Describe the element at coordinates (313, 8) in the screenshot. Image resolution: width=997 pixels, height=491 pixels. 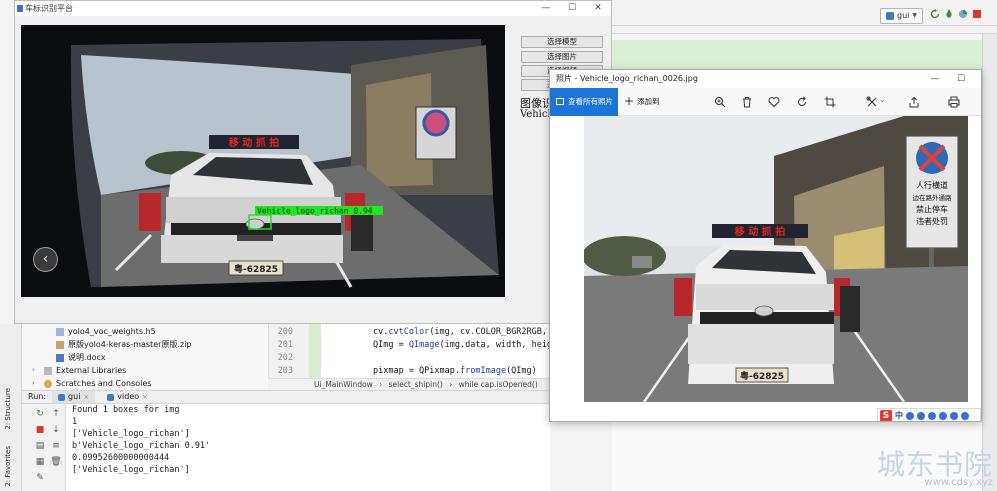
I see `app-titlebar: 车标识别平台 — ☐ ✕` at that location.